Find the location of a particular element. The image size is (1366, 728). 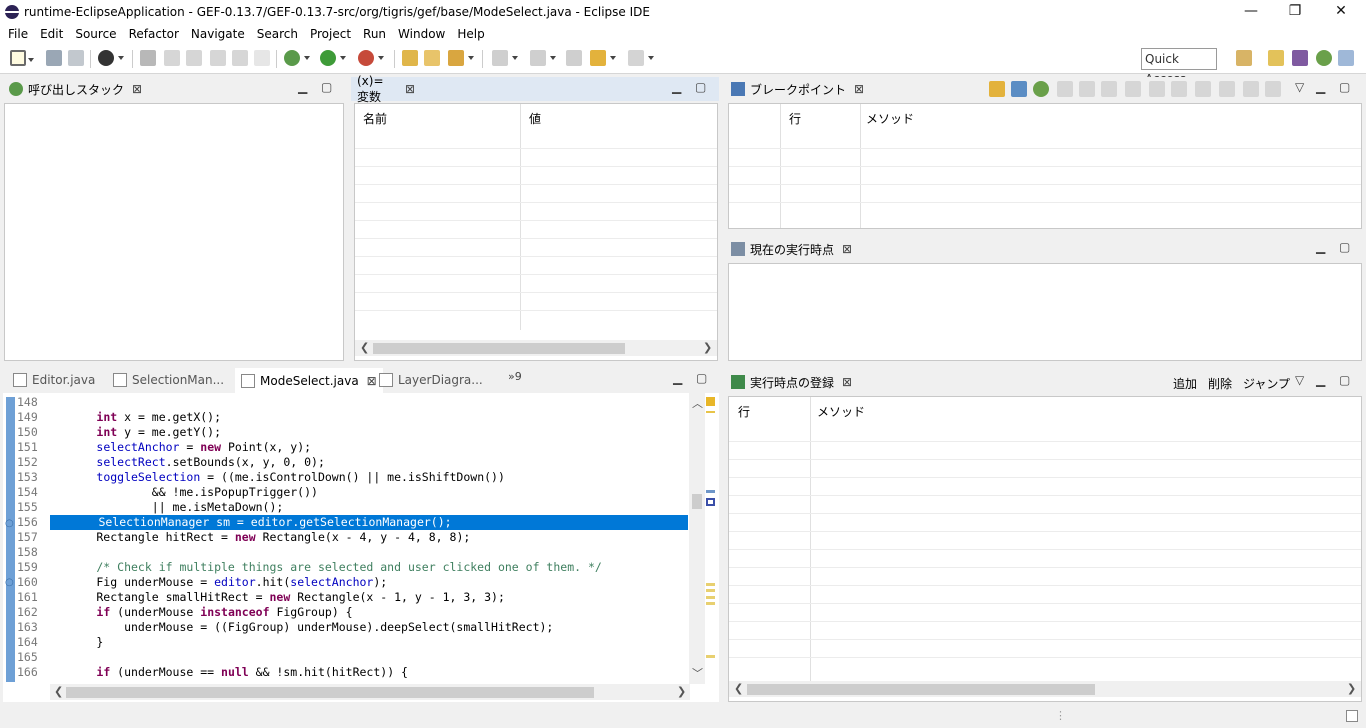

open-folder-icon is located at coordinates (432, 58).